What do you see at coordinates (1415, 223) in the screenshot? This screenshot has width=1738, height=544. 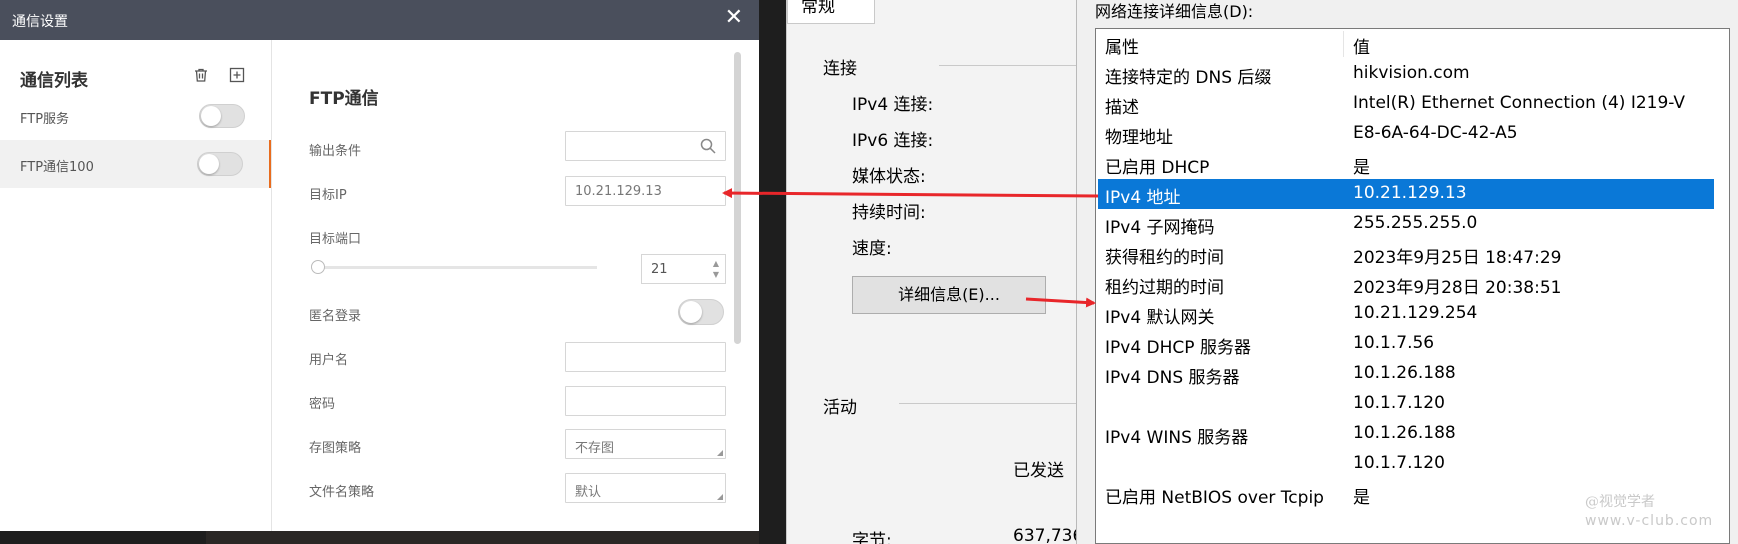 I see `details-value: 255.255.255.0` at bounding box center [1415, 223].